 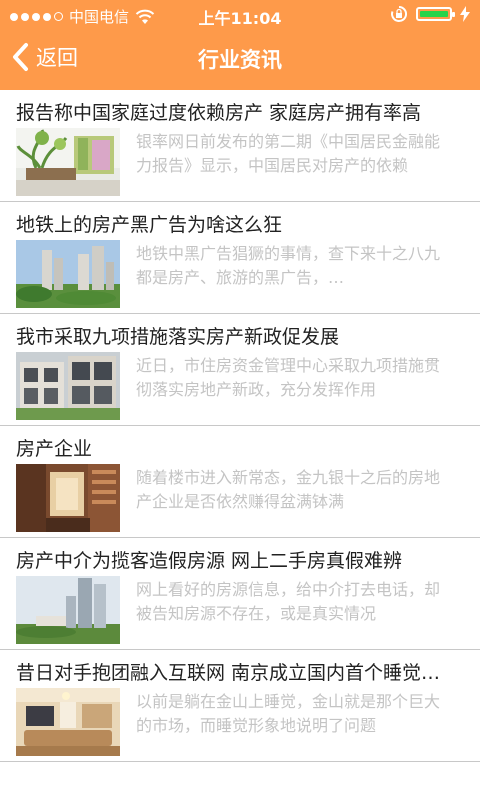 What do you see at coordinates (178, 337) in the screenshot?
I see `article-title: 我市采取九项措施落实房产新政促发展` at bounding box center [178, 337].